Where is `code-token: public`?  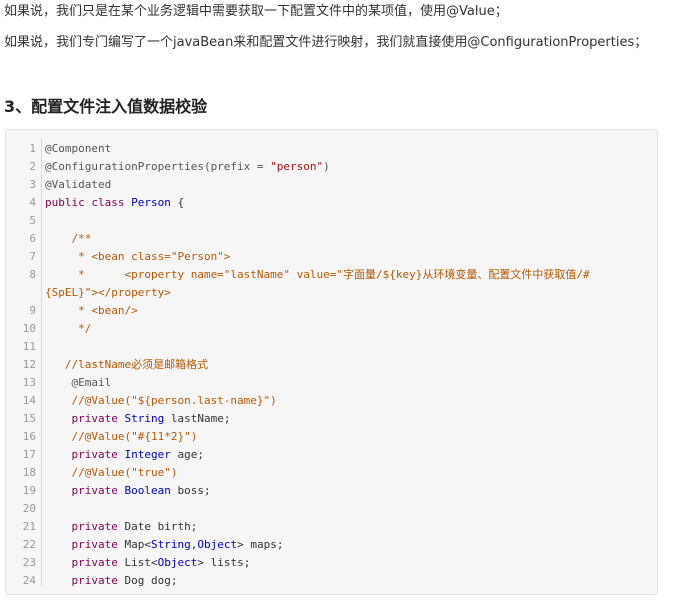
code-token: public is located at coordinates (65, 202).